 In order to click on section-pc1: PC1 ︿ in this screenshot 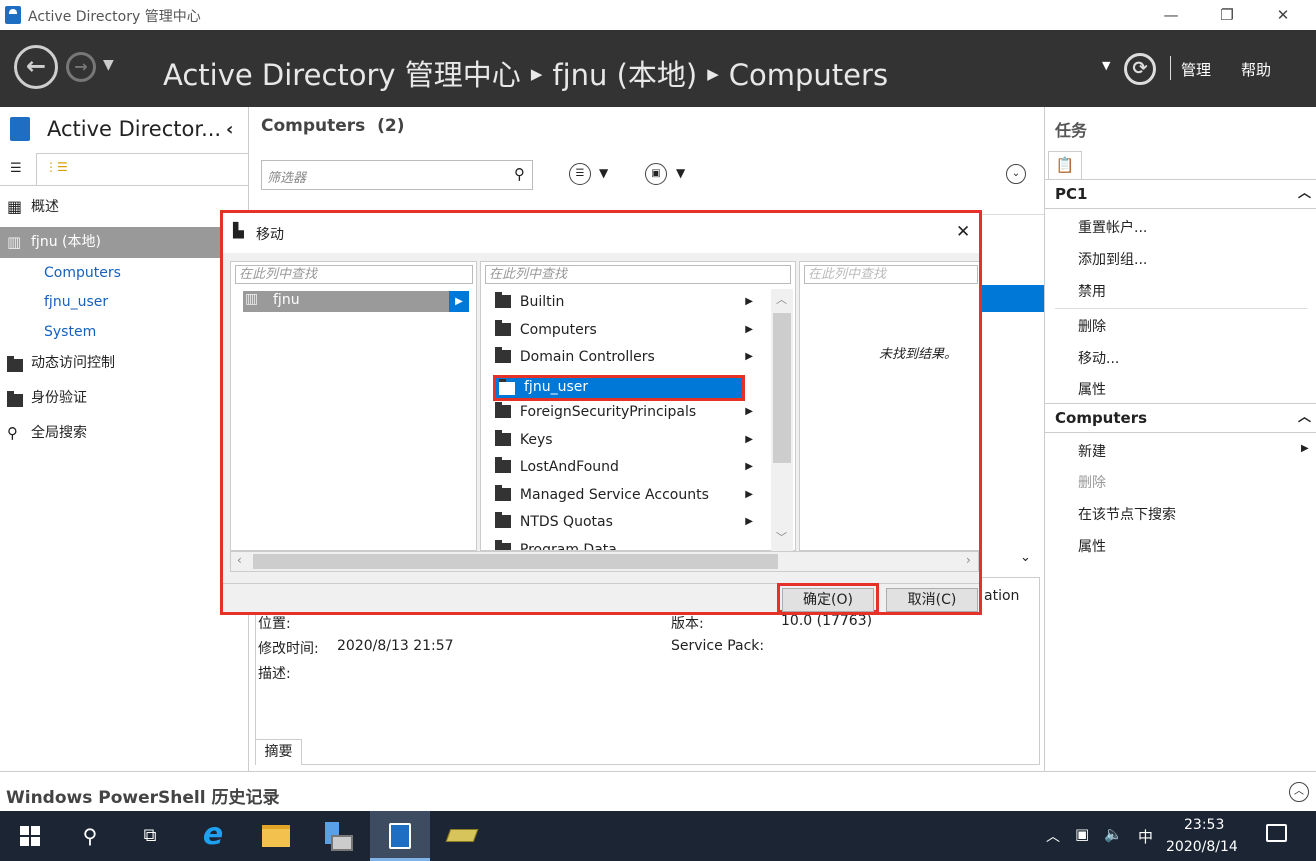, I will do `click(1180, 194)`.